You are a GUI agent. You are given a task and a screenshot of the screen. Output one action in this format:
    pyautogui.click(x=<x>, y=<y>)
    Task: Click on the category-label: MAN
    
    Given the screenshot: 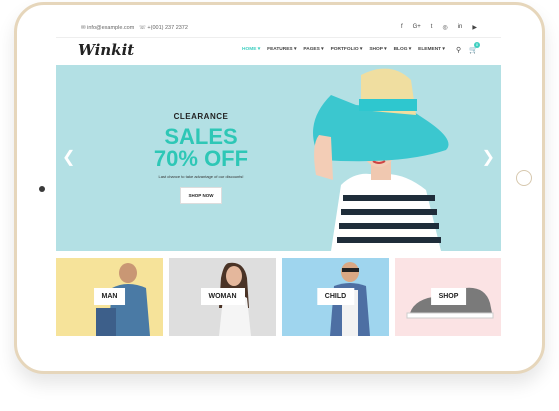 What is the action you would take?
    pyautogui.click(x=109, y=296)
    